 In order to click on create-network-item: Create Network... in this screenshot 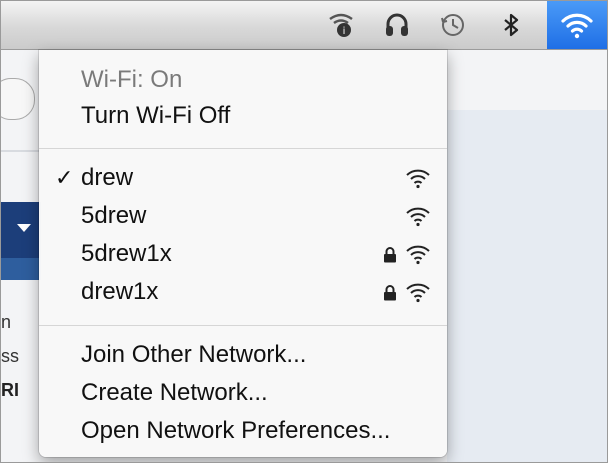, I will do `click(243, 393)`.